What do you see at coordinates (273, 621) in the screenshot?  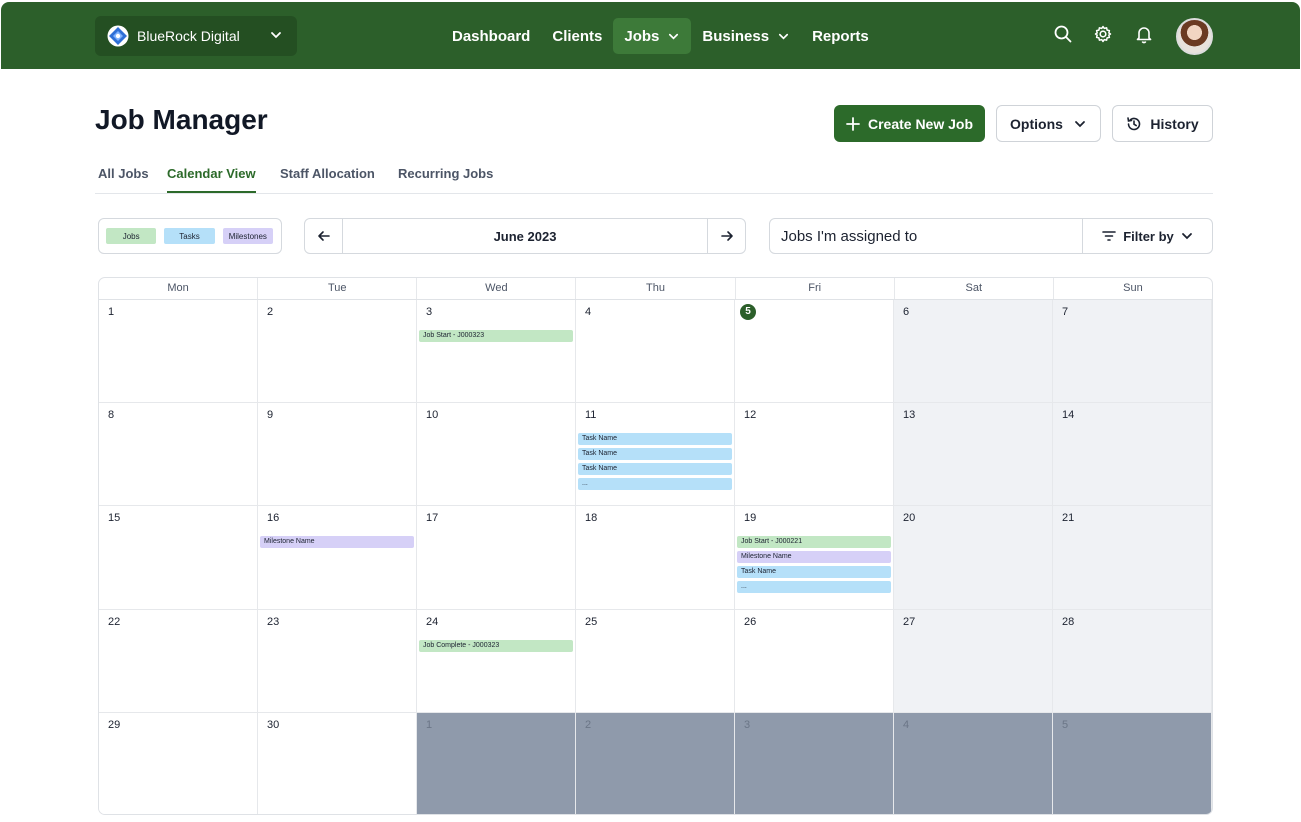 I see `day-number: 23` at bounding box center [273, 621].